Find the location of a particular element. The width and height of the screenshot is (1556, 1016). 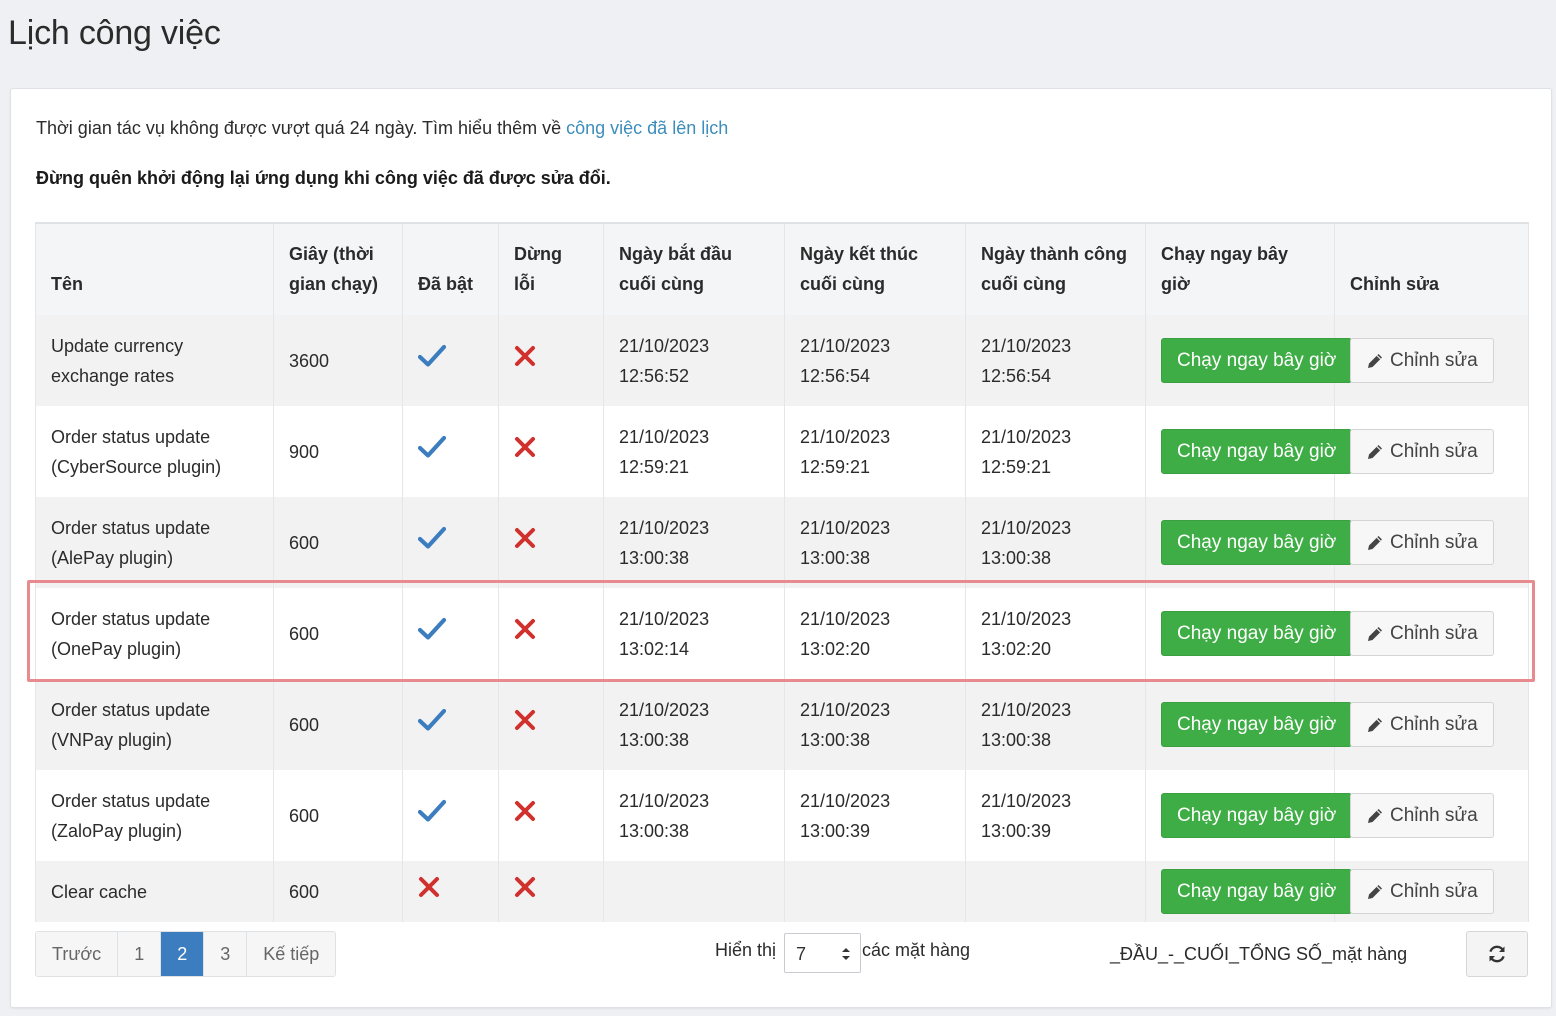

pagination-page-2: 2 is located at coordinates (183, 954).